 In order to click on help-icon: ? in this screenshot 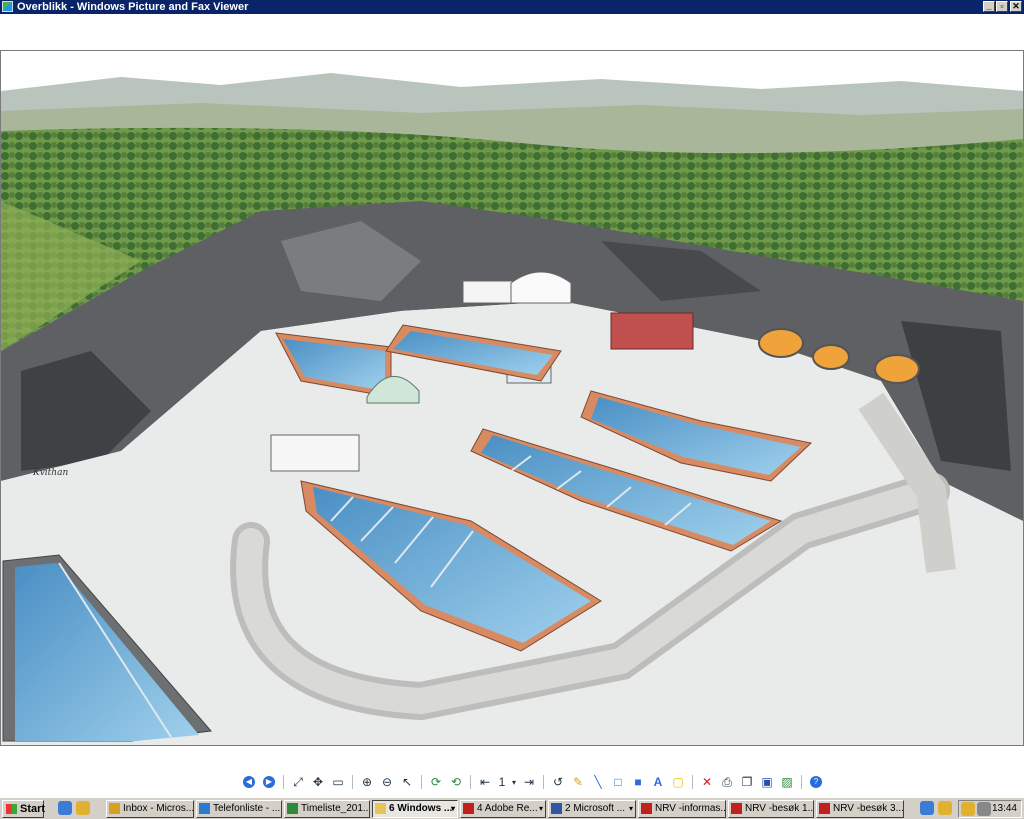, I will do `click(816, 782)`.